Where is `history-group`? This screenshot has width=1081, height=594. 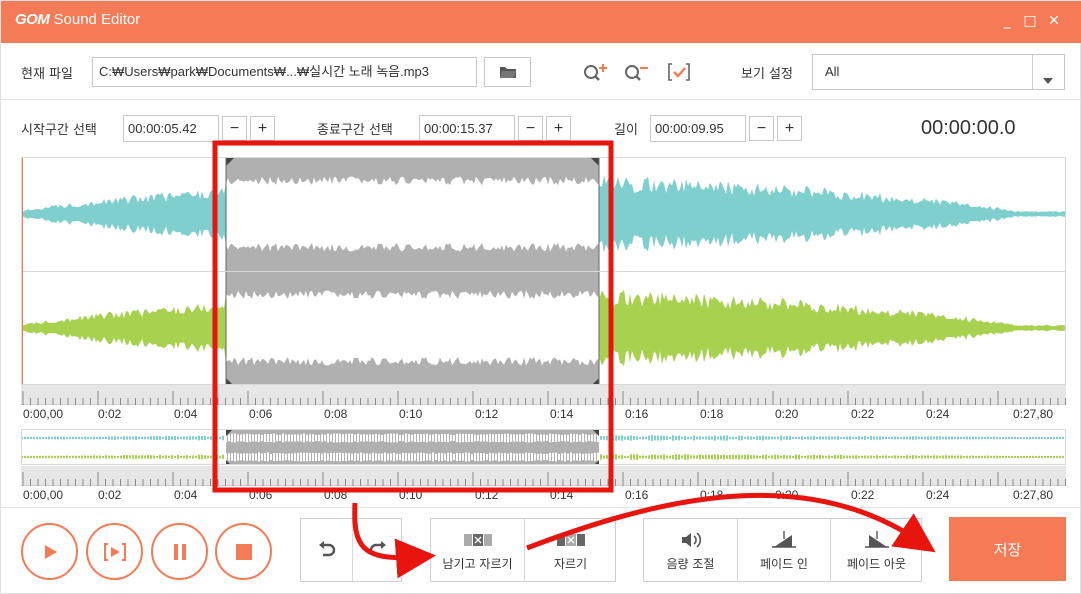 history-group is located at coordinates (351, 550).